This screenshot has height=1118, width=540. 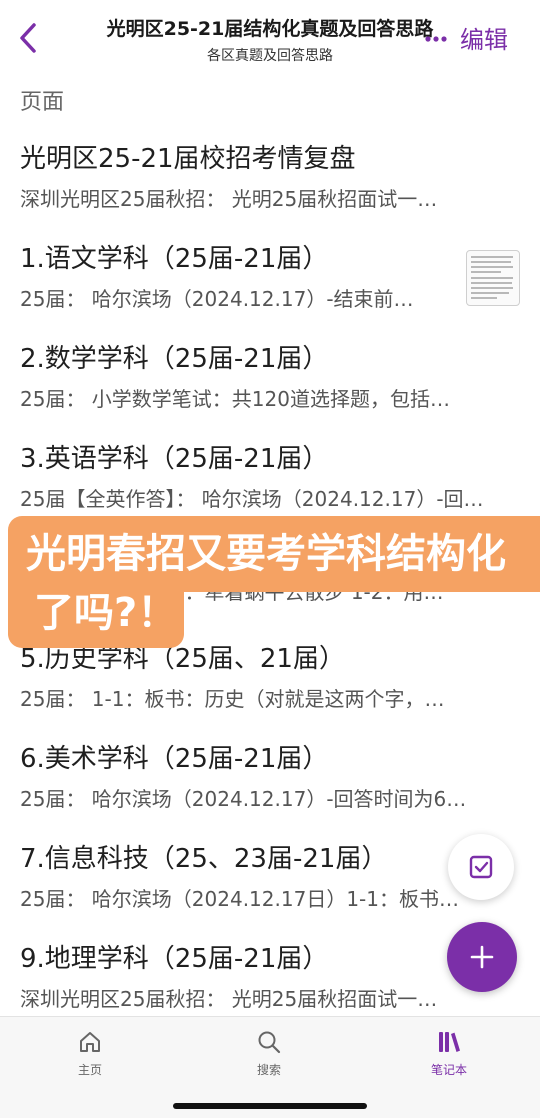 I want to click on section-title: 光明区25-21届结构化真题及回答思路, so click(x=270, y=29).